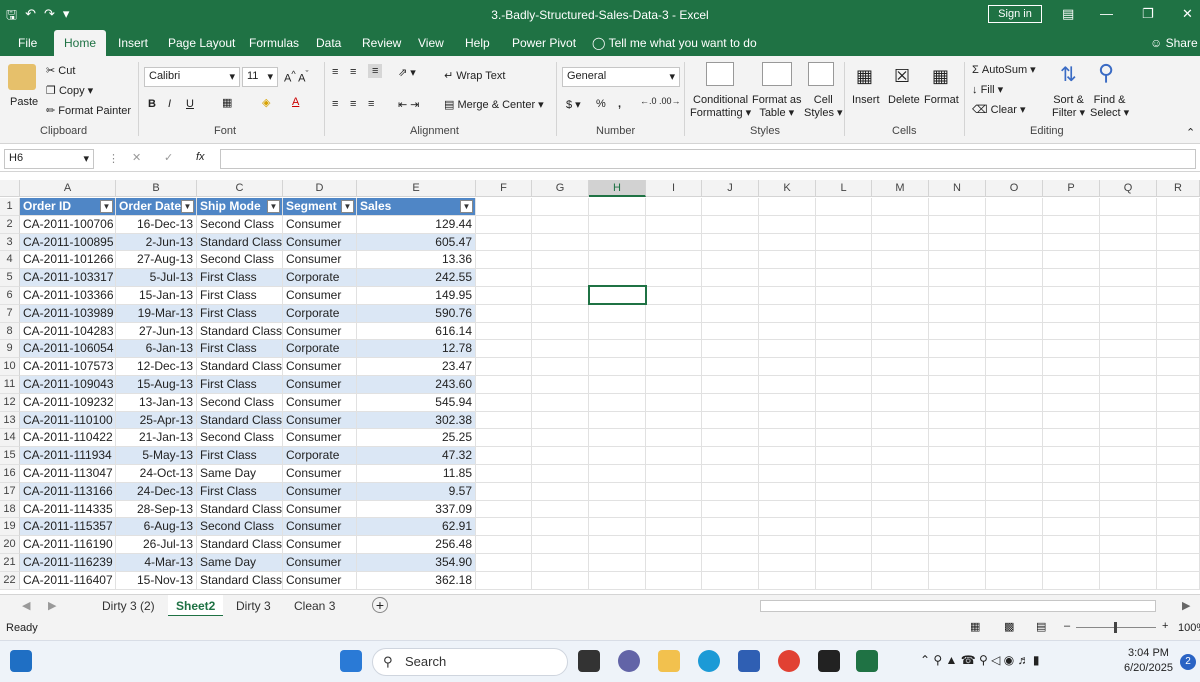 Image resolution: width=1200 pixels, height=682 pixels. I want to click on table-cell: 243.60, so click(416, 385).